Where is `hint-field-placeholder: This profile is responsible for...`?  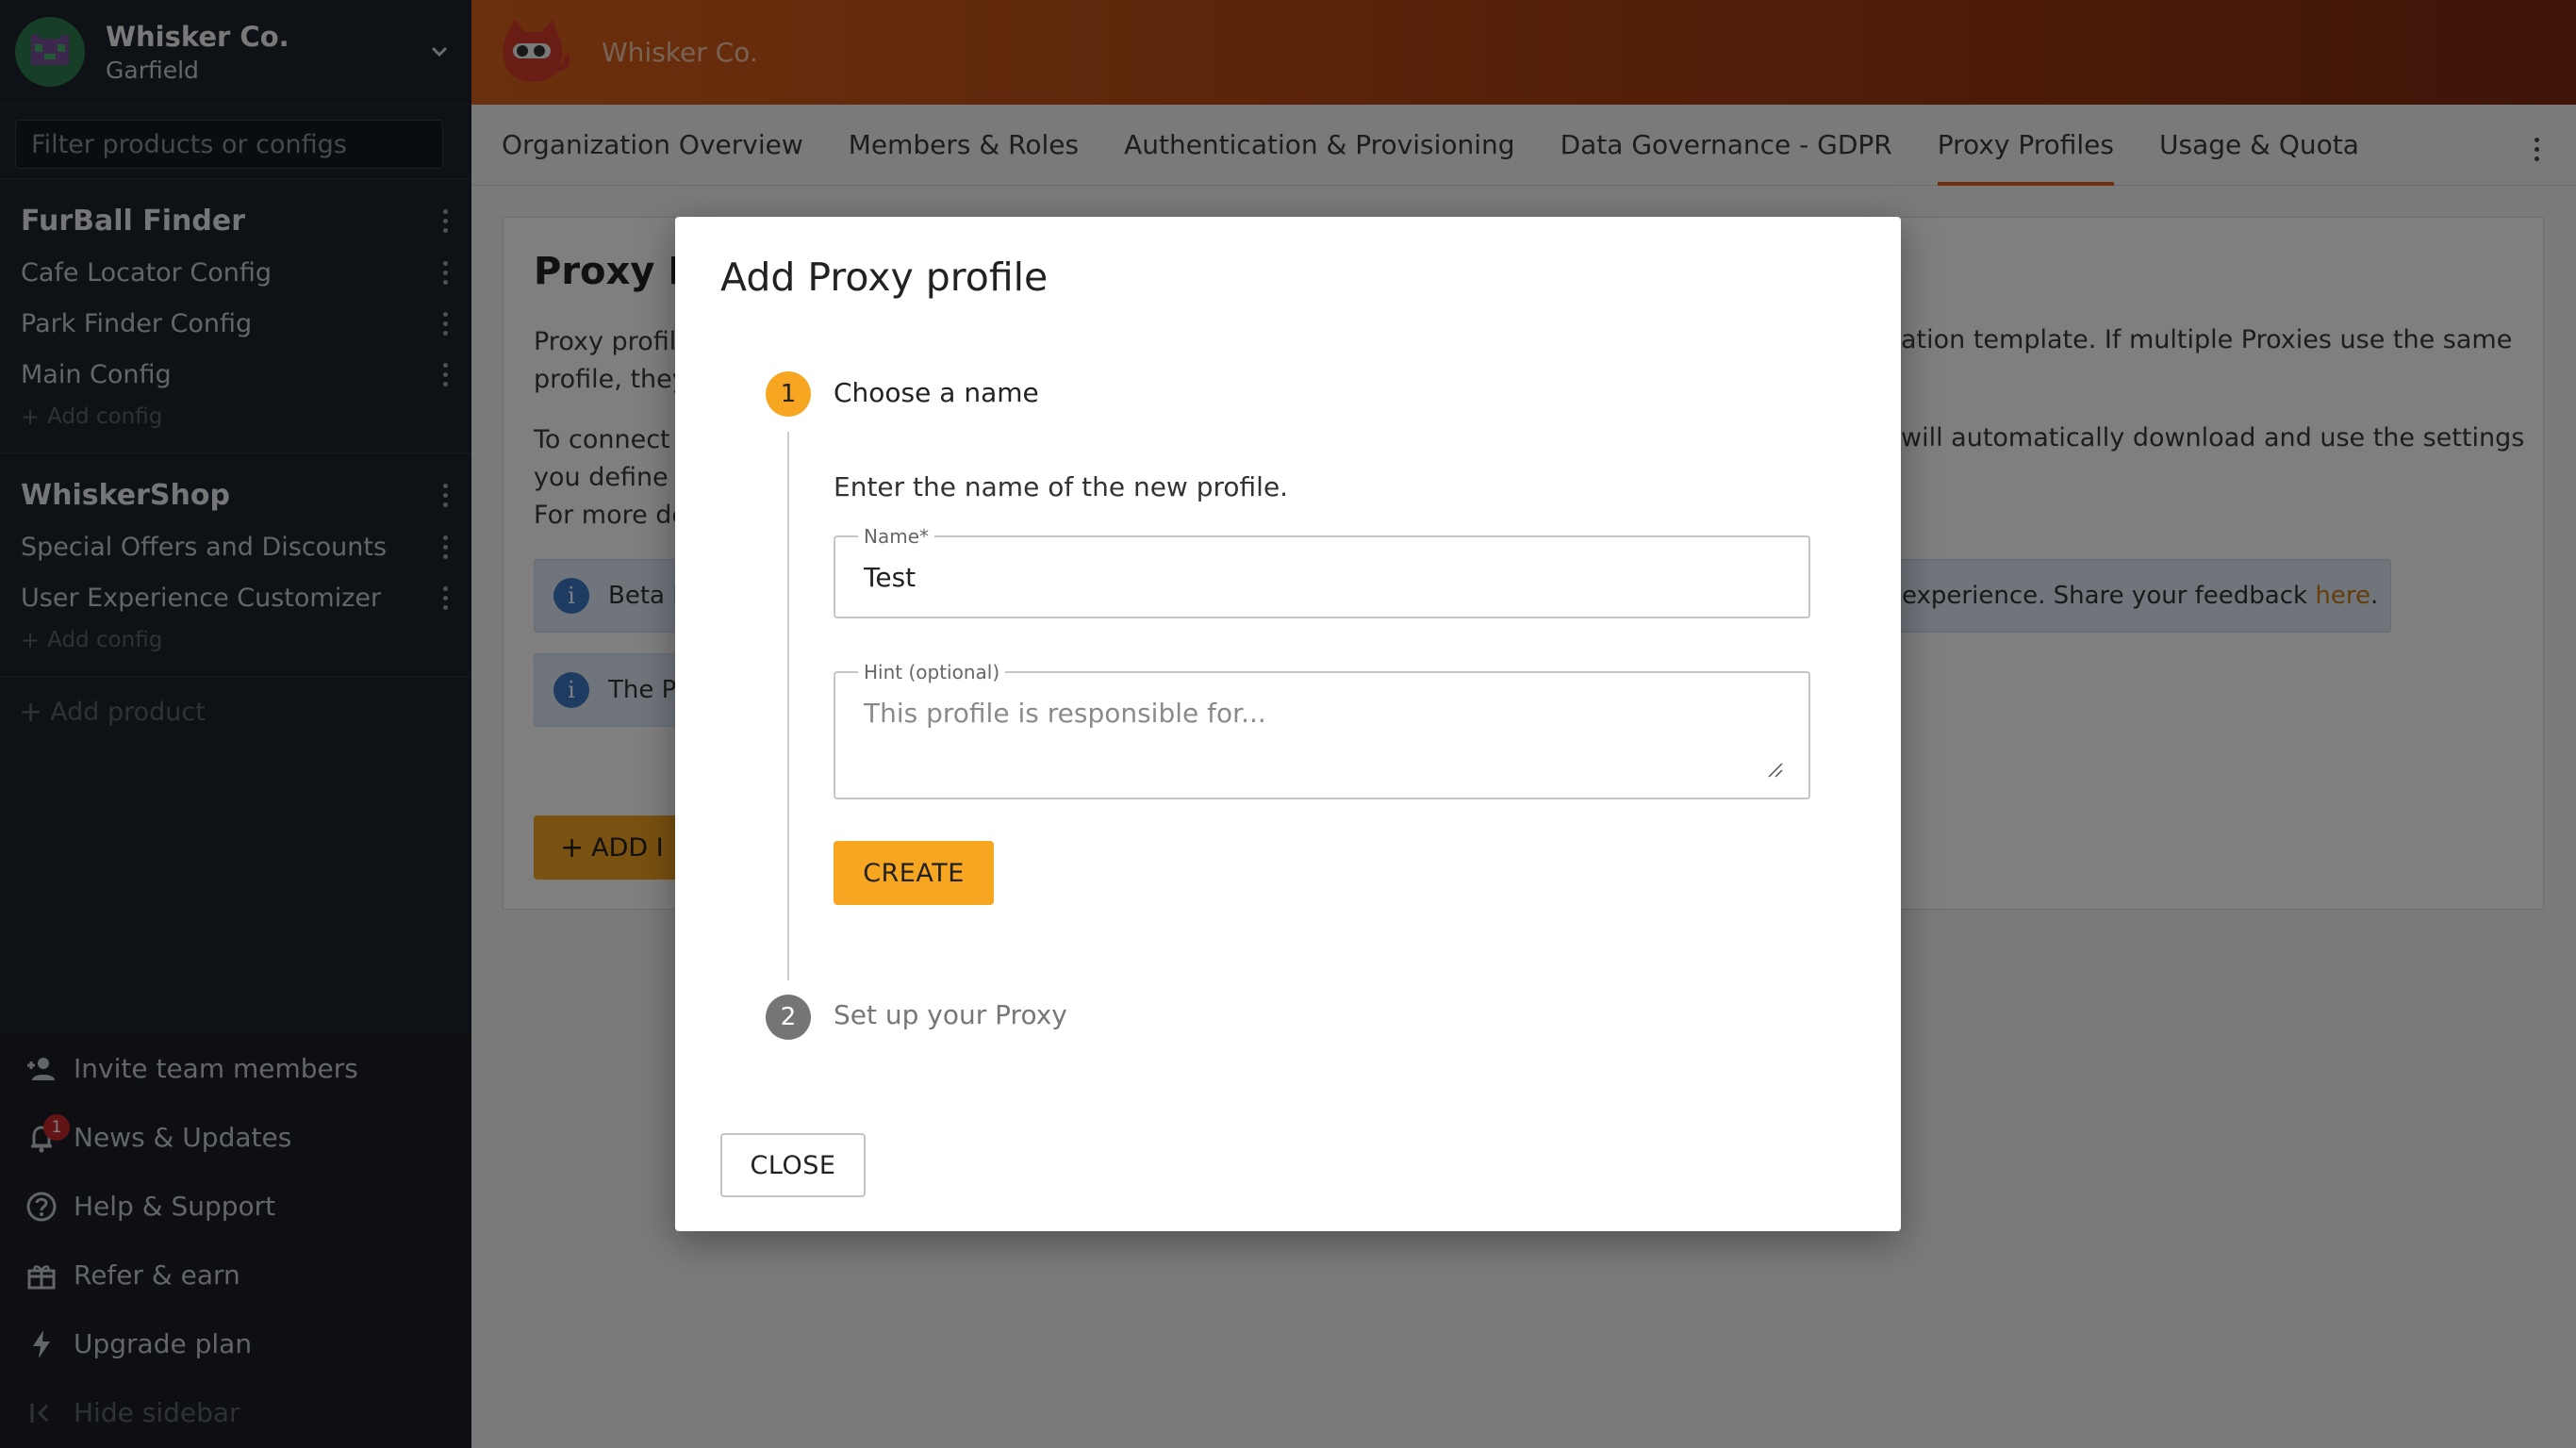 hint-field-placeholder: This profile is responsible for... is located at coordinates (1065, 713).